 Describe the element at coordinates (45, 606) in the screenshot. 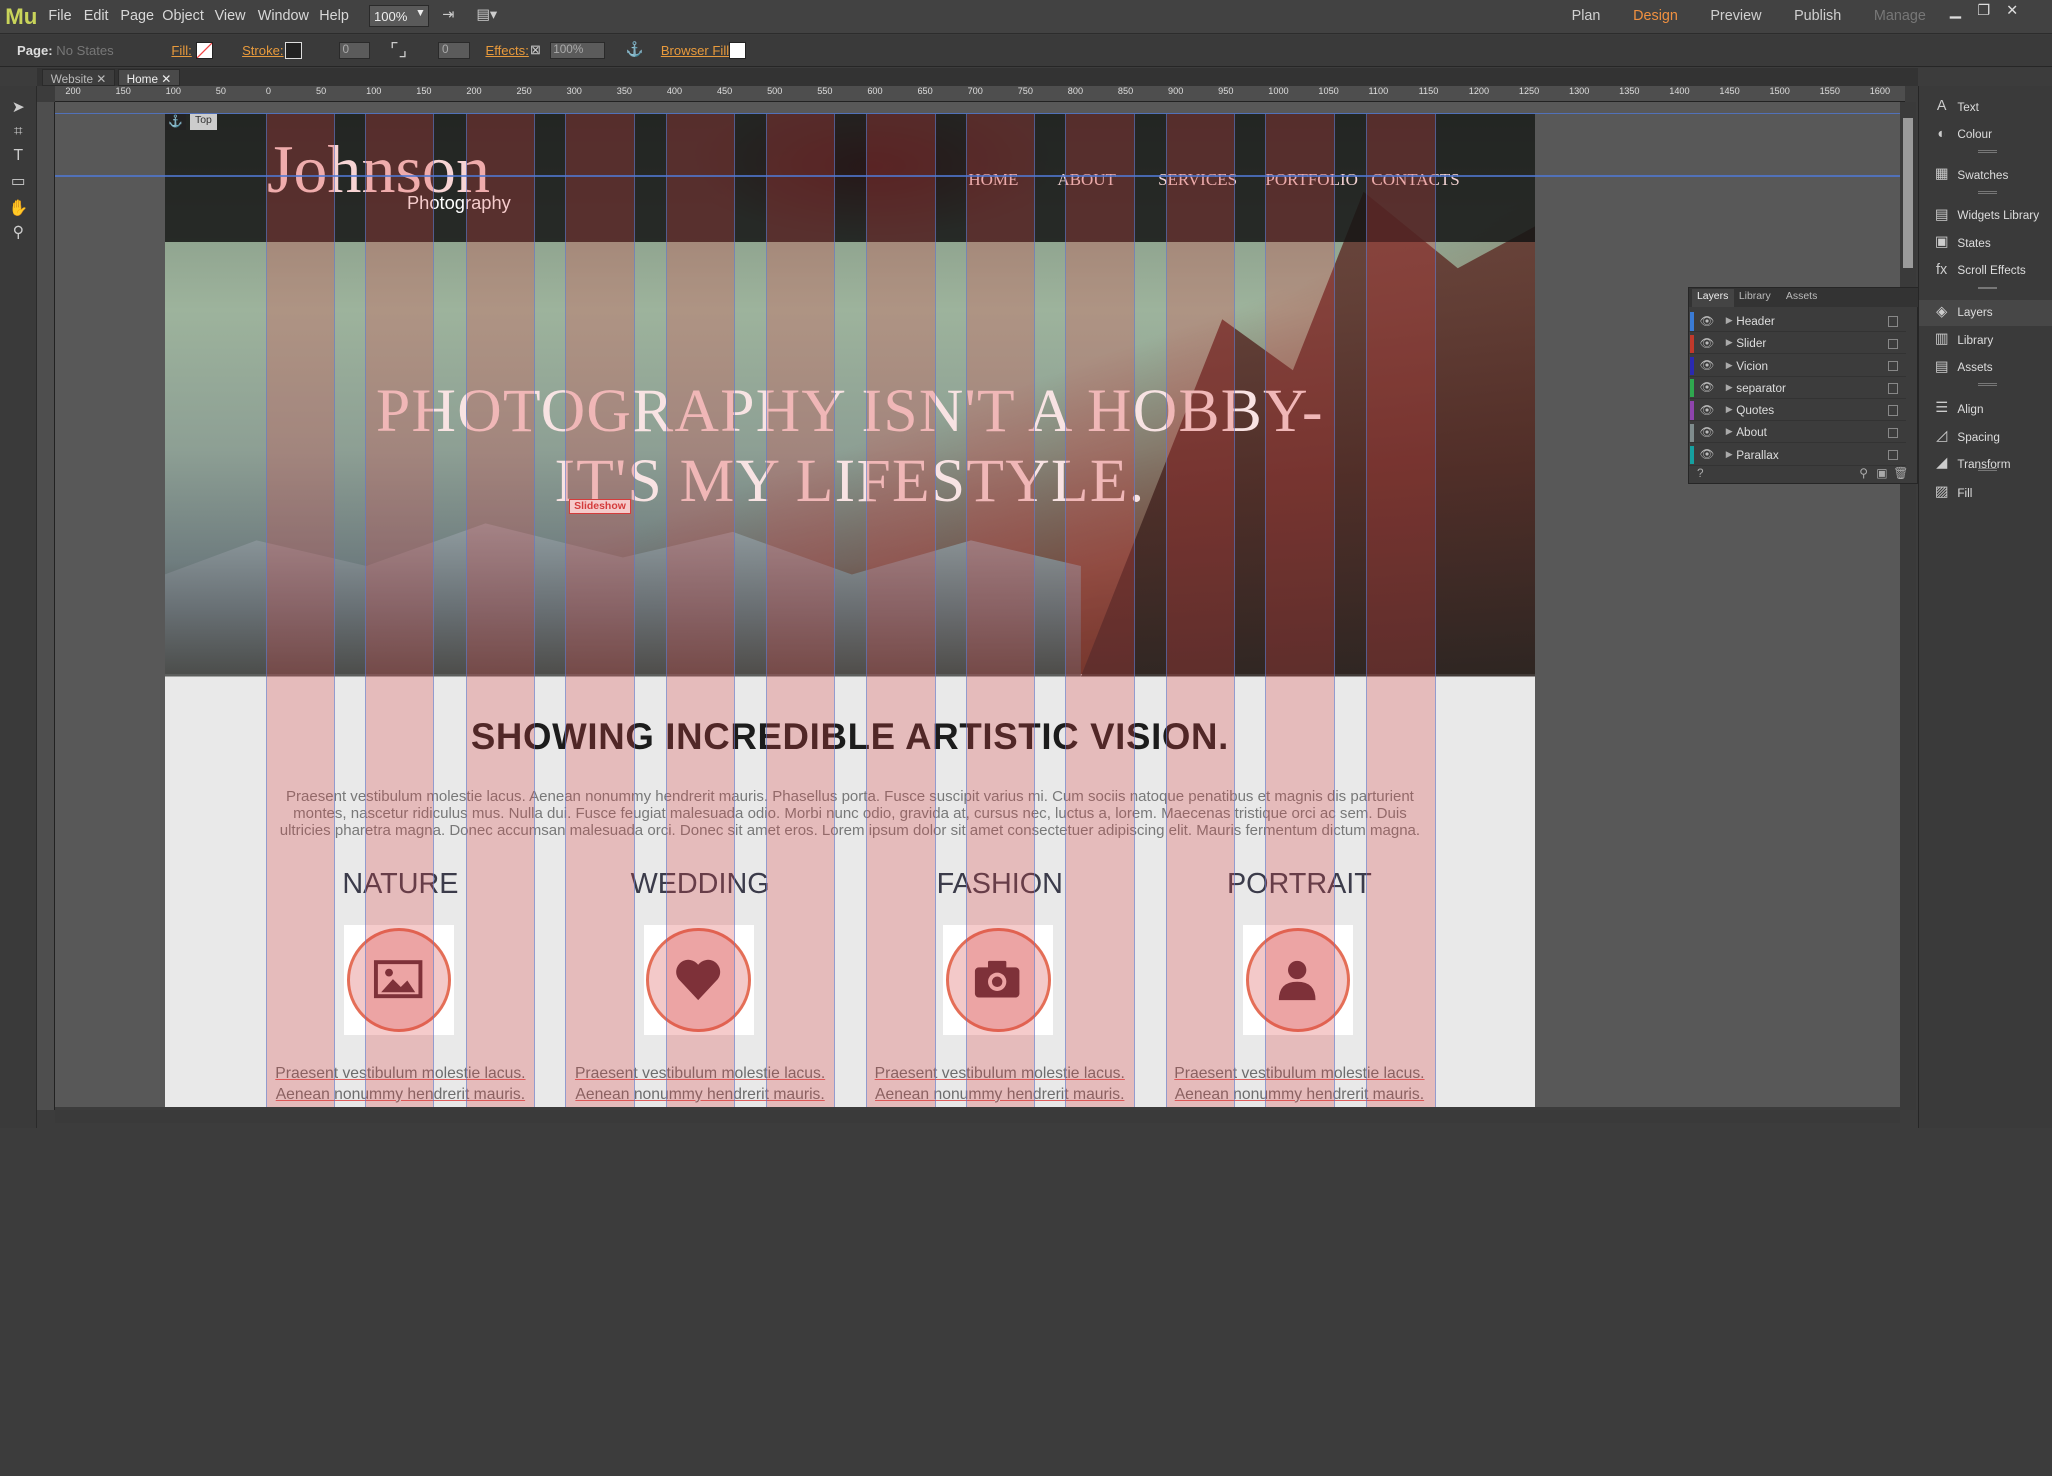

I see `vertical-ruler` at that location.